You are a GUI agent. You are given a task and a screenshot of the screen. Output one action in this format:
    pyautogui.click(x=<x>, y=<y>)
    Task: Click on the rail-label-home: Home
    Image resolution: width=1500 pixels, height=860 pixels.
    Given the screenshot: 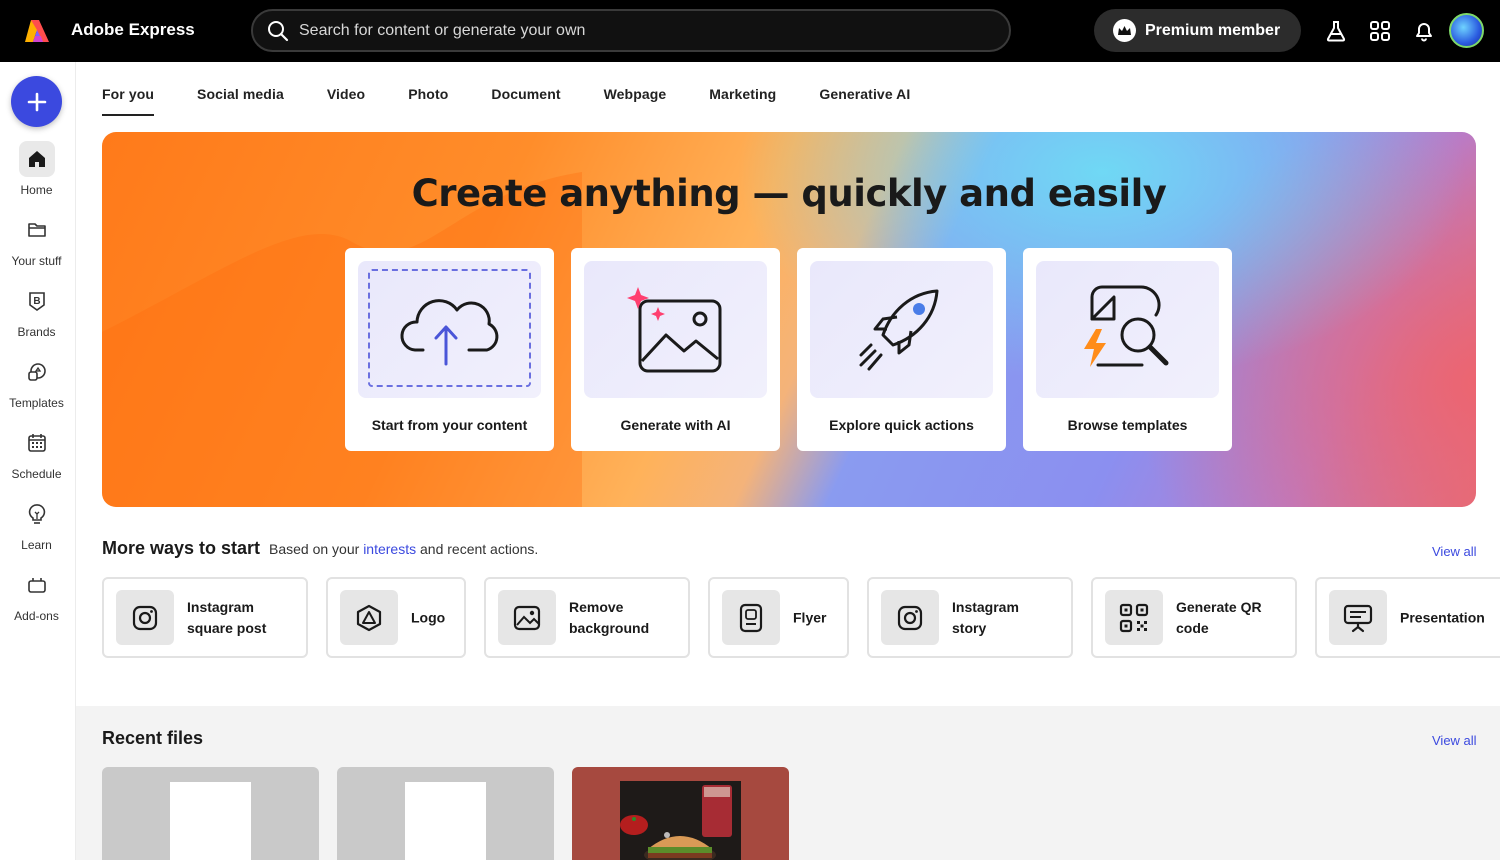 What is the action you would take?
    pyautogui.click(x=36, y=190)
    